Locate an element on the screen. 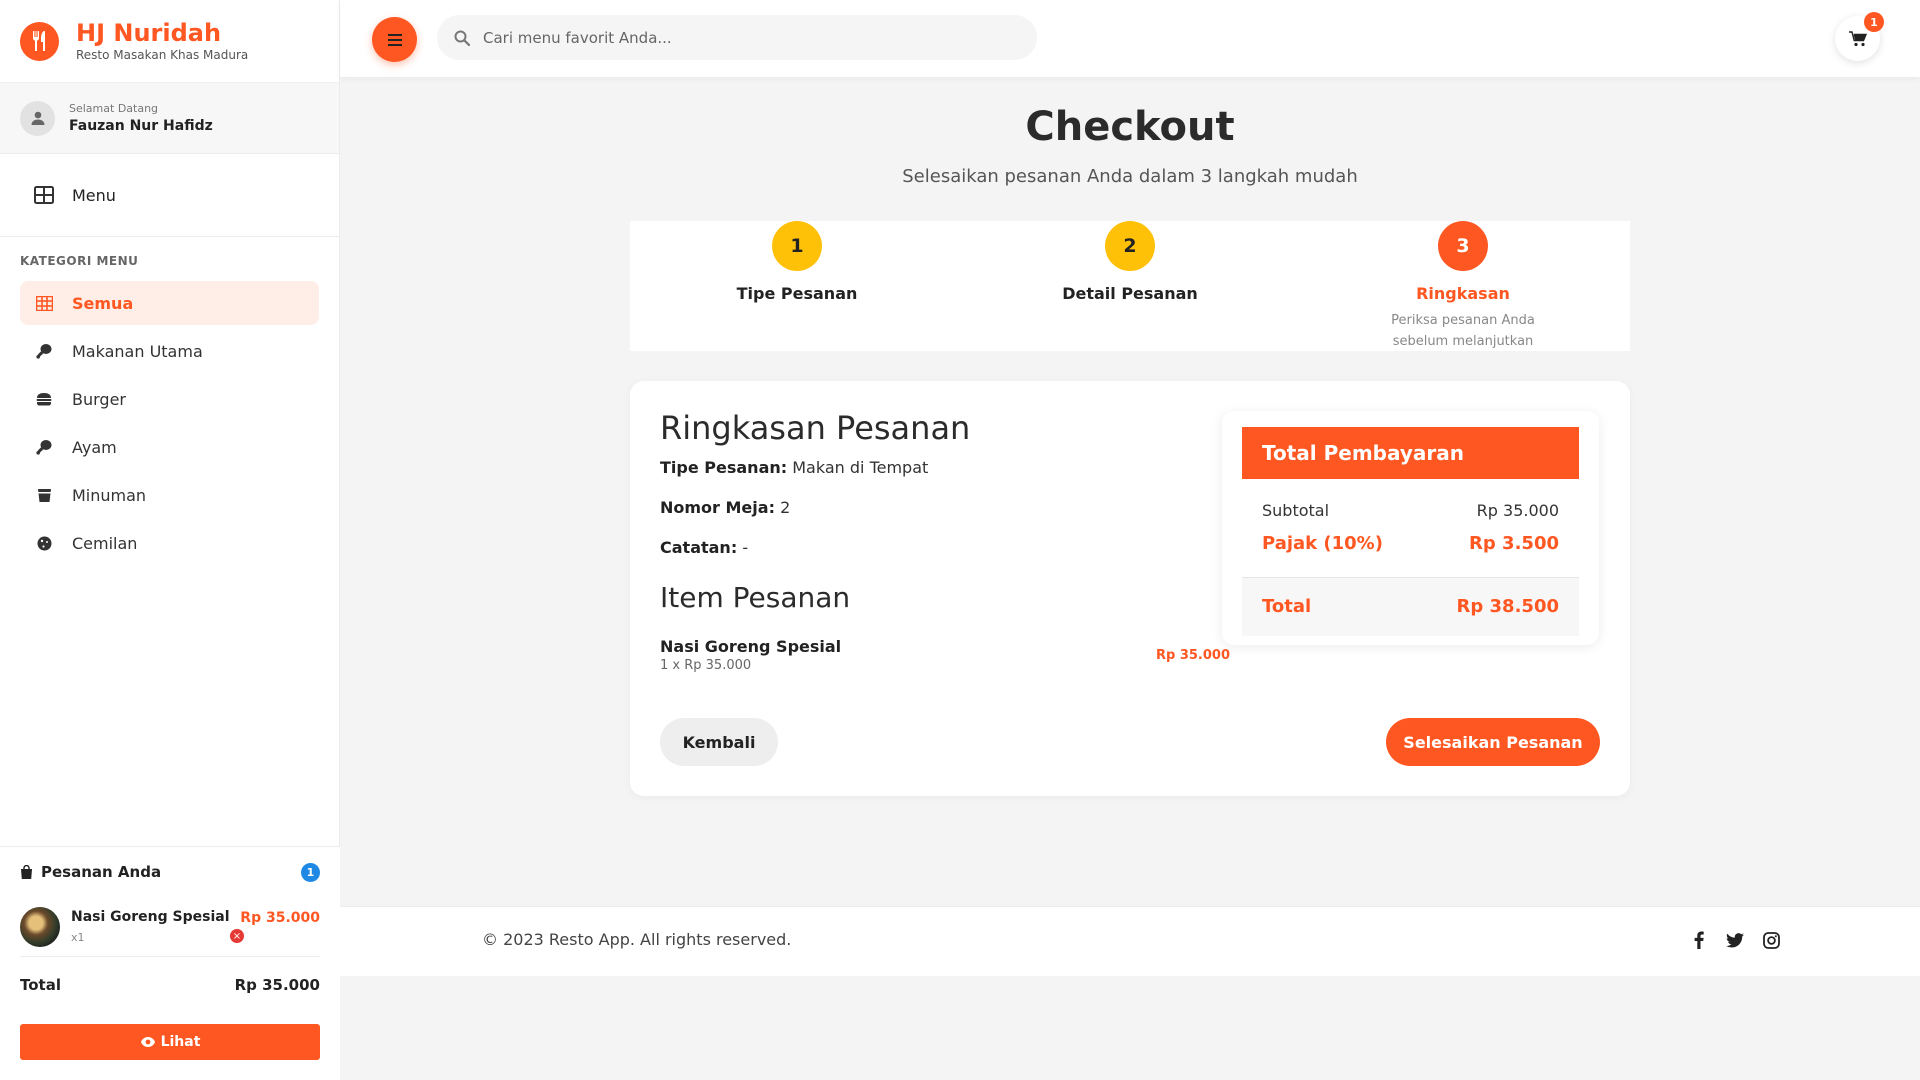  copyright: © 2023 Resto App. All rights reserved. is located at coordinates (637, 939).